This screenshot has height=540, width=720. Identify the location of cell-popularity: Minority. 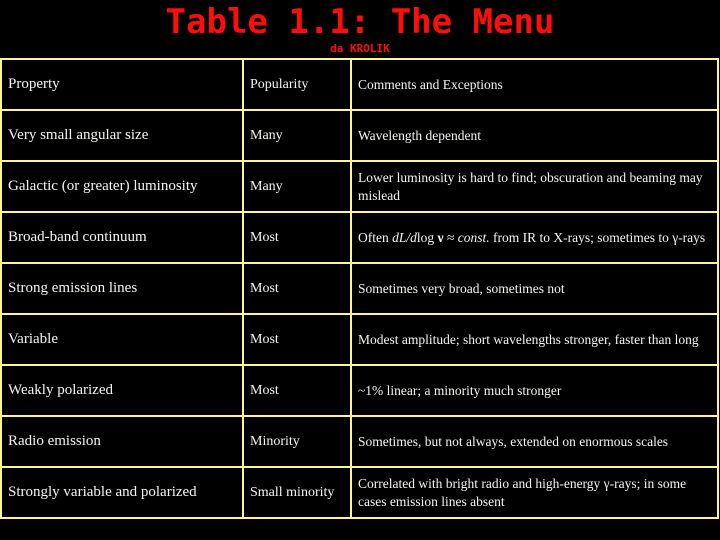
(297, 441).